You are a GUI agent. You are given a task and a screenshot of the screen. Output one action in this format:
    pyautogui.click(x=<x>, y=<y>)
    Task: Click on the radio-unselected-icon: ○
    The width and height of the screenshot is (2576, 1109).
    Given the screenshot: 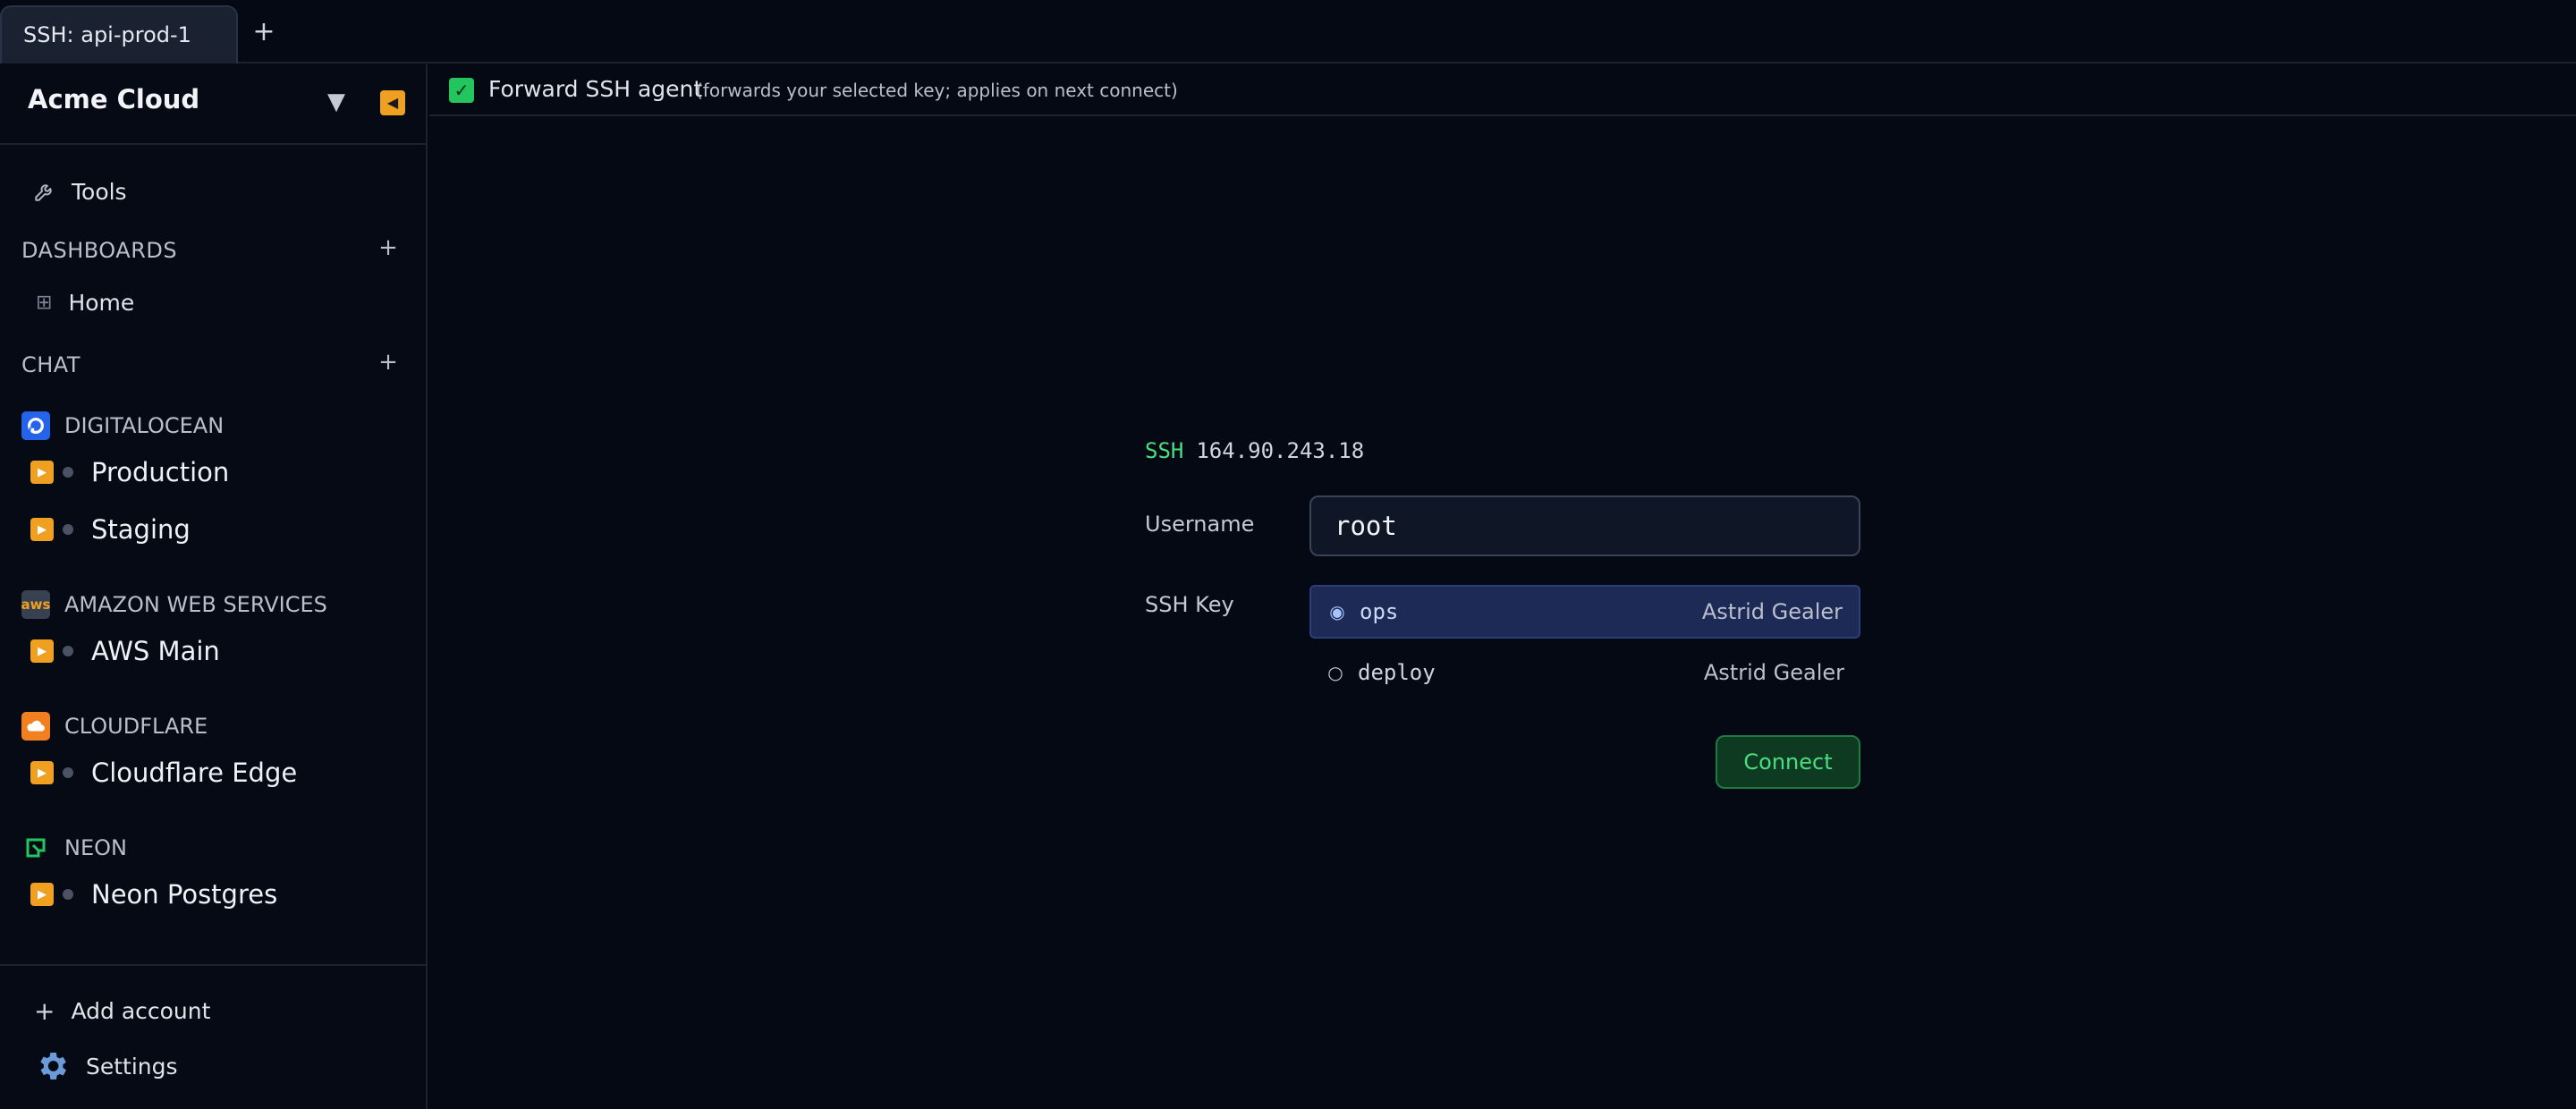 What is the action you would take?
    pyautogui.click(x=1335, y=673)
    